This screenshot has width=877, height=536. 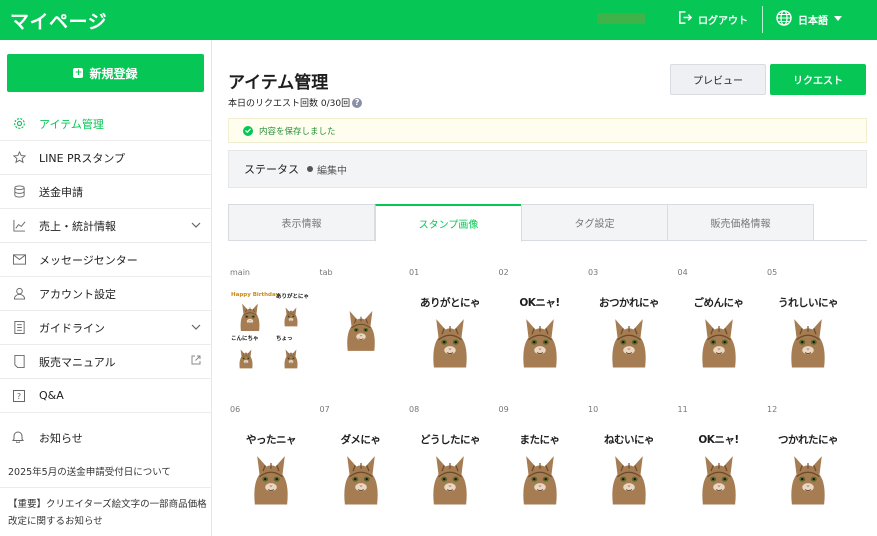 I want to click on notices-label: お知らせ, so click(x=61, y=438).